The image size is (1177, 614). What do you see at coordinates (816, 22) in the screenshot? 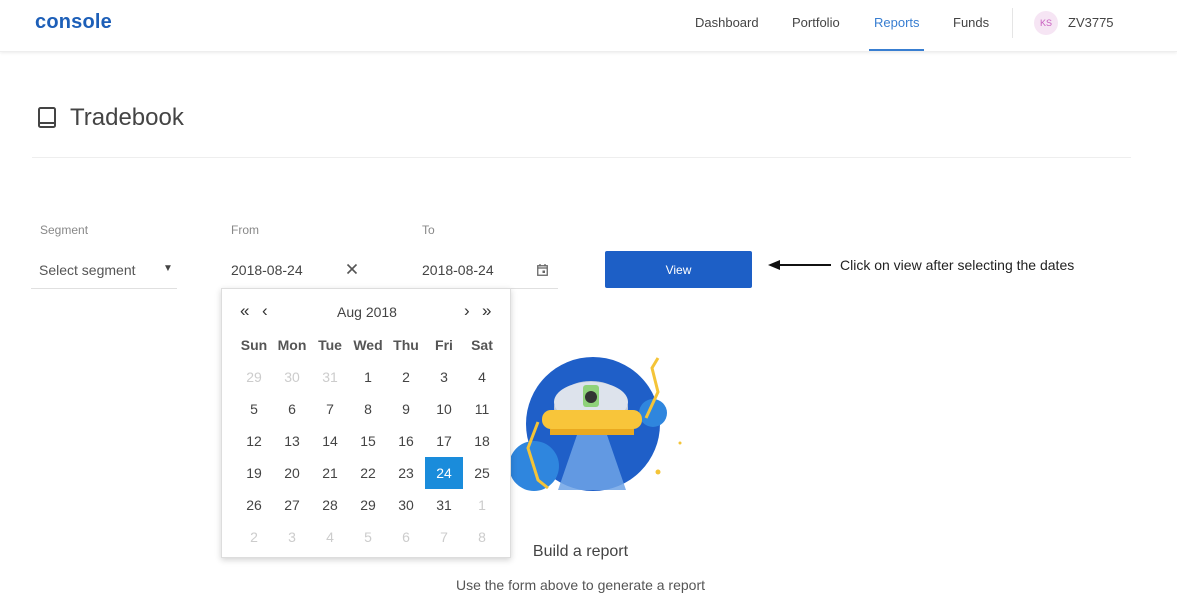
I see `nav-portfolio: Portfolio` at bounding box center [816, 22].